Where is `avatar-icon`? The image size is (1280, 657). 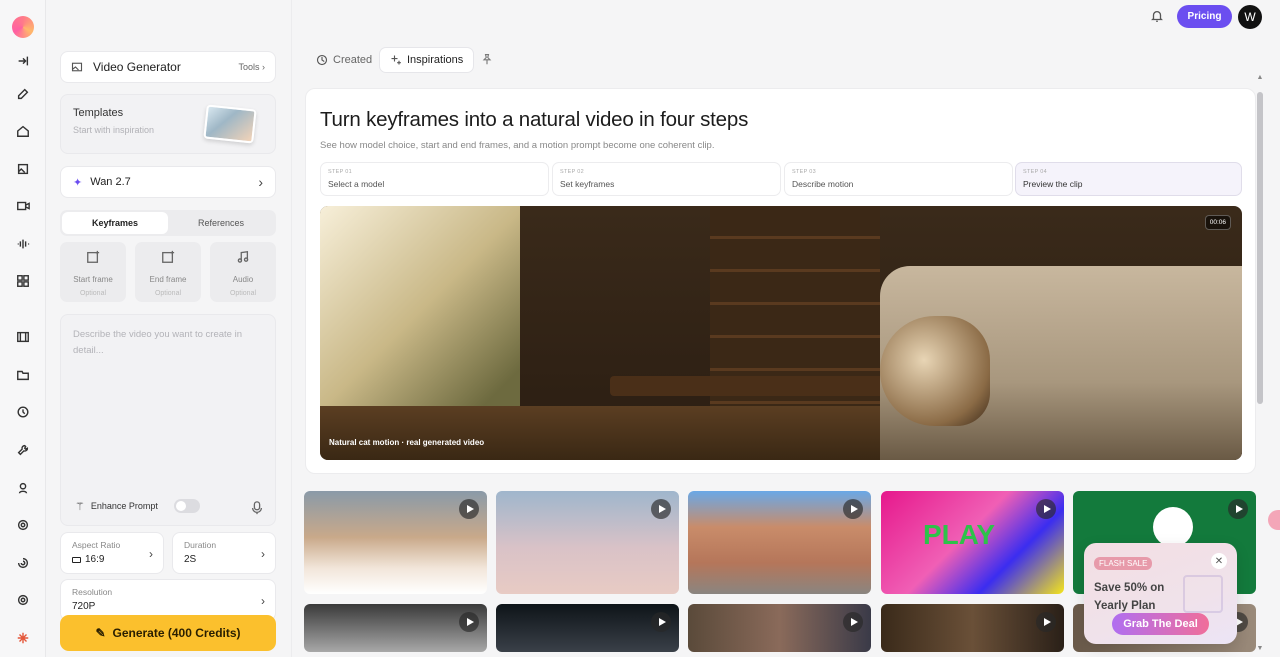
avatar-icon is located at coordinates (23, 488).